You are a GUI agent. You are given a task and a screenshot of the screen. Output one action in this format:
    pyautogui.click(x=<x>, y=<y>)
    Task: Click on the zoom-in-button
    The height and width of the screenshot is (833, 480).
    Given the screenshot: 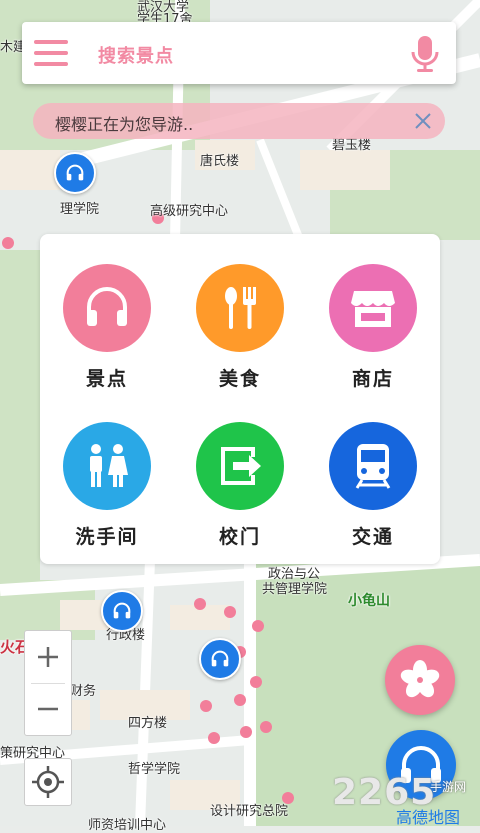 What is the action you would take?
    pyautogui.click(x=48, y=657)
    